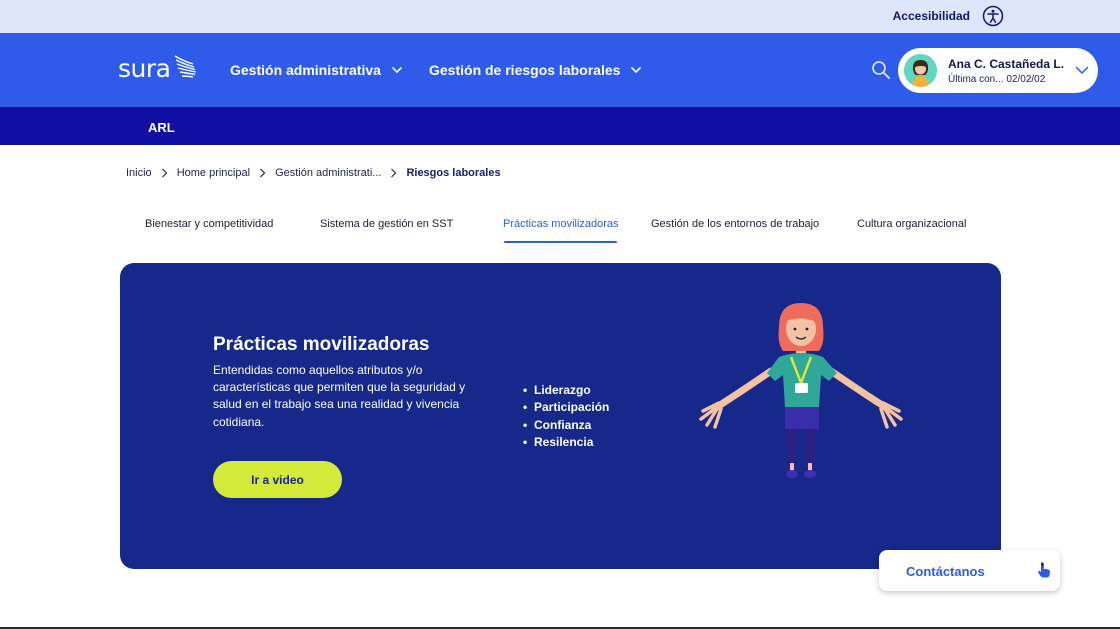 The height and width of the screenshot is (629, 1120). What do you see at coordinates (566, 426) in the screenshot?
I see `list-item: Confianza` at bounding box center [566, 426].